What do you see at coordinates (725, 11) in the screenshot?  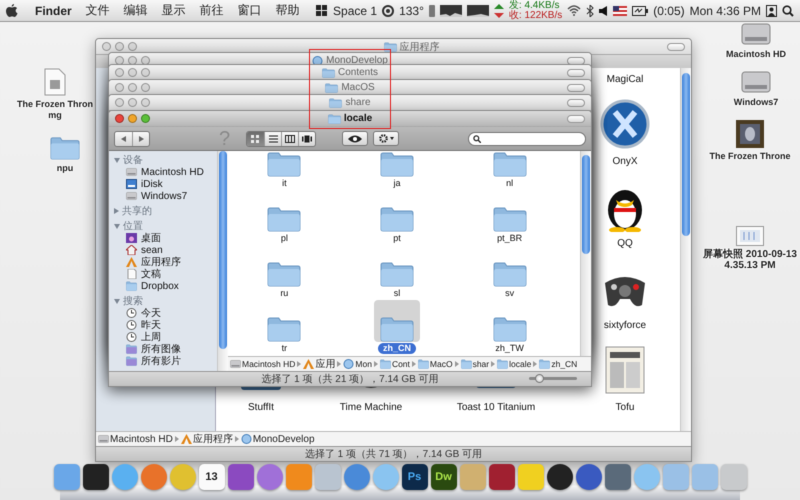 I see `clock: Mon 4:36 PM` at bounding box center [725, 11].